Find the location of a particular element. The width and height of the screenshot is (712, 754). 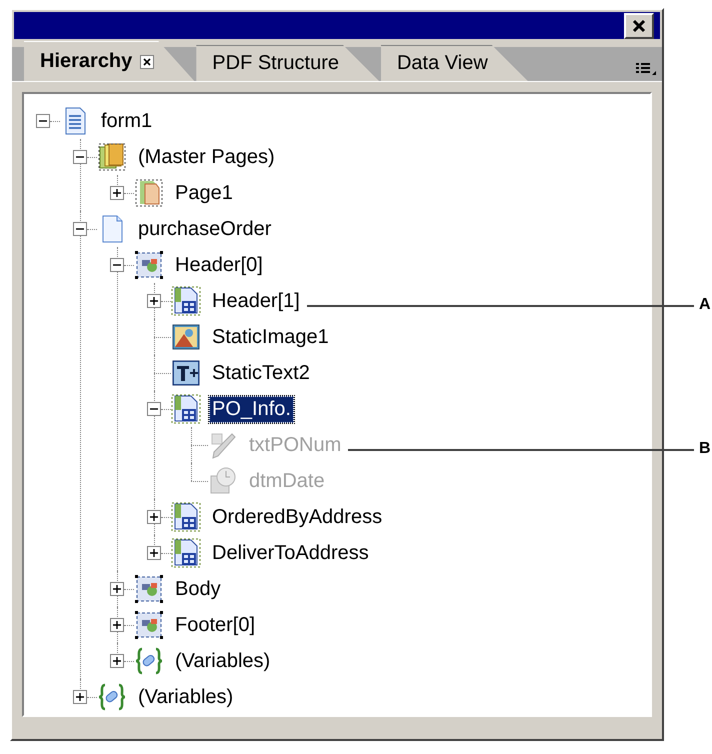

tree-item: (Master Pages) is located at coordinates (206, 157).